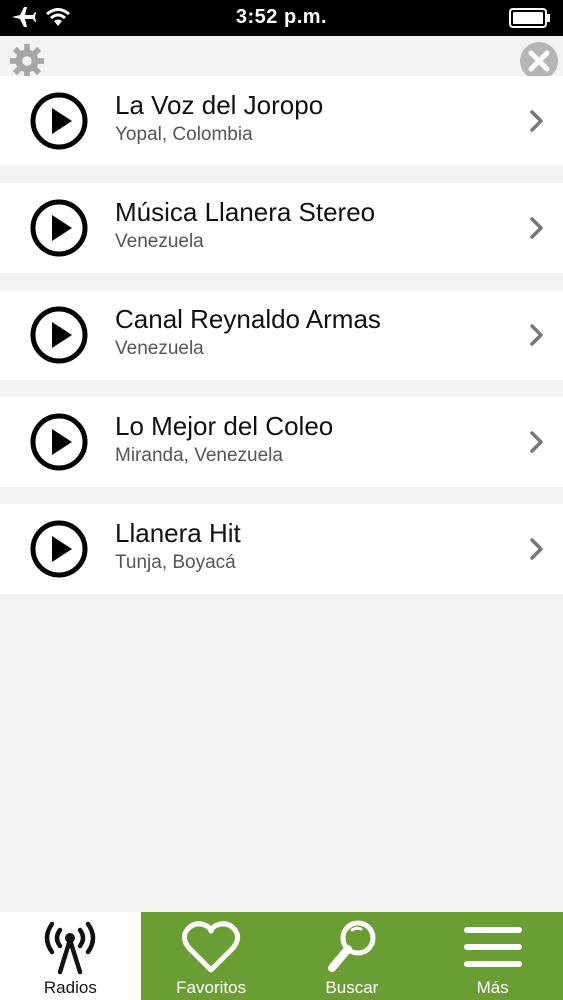  What do you see at coordinates (351, 946) in the screenshot?
I see `search-icon` at bounding box center [351, 946].